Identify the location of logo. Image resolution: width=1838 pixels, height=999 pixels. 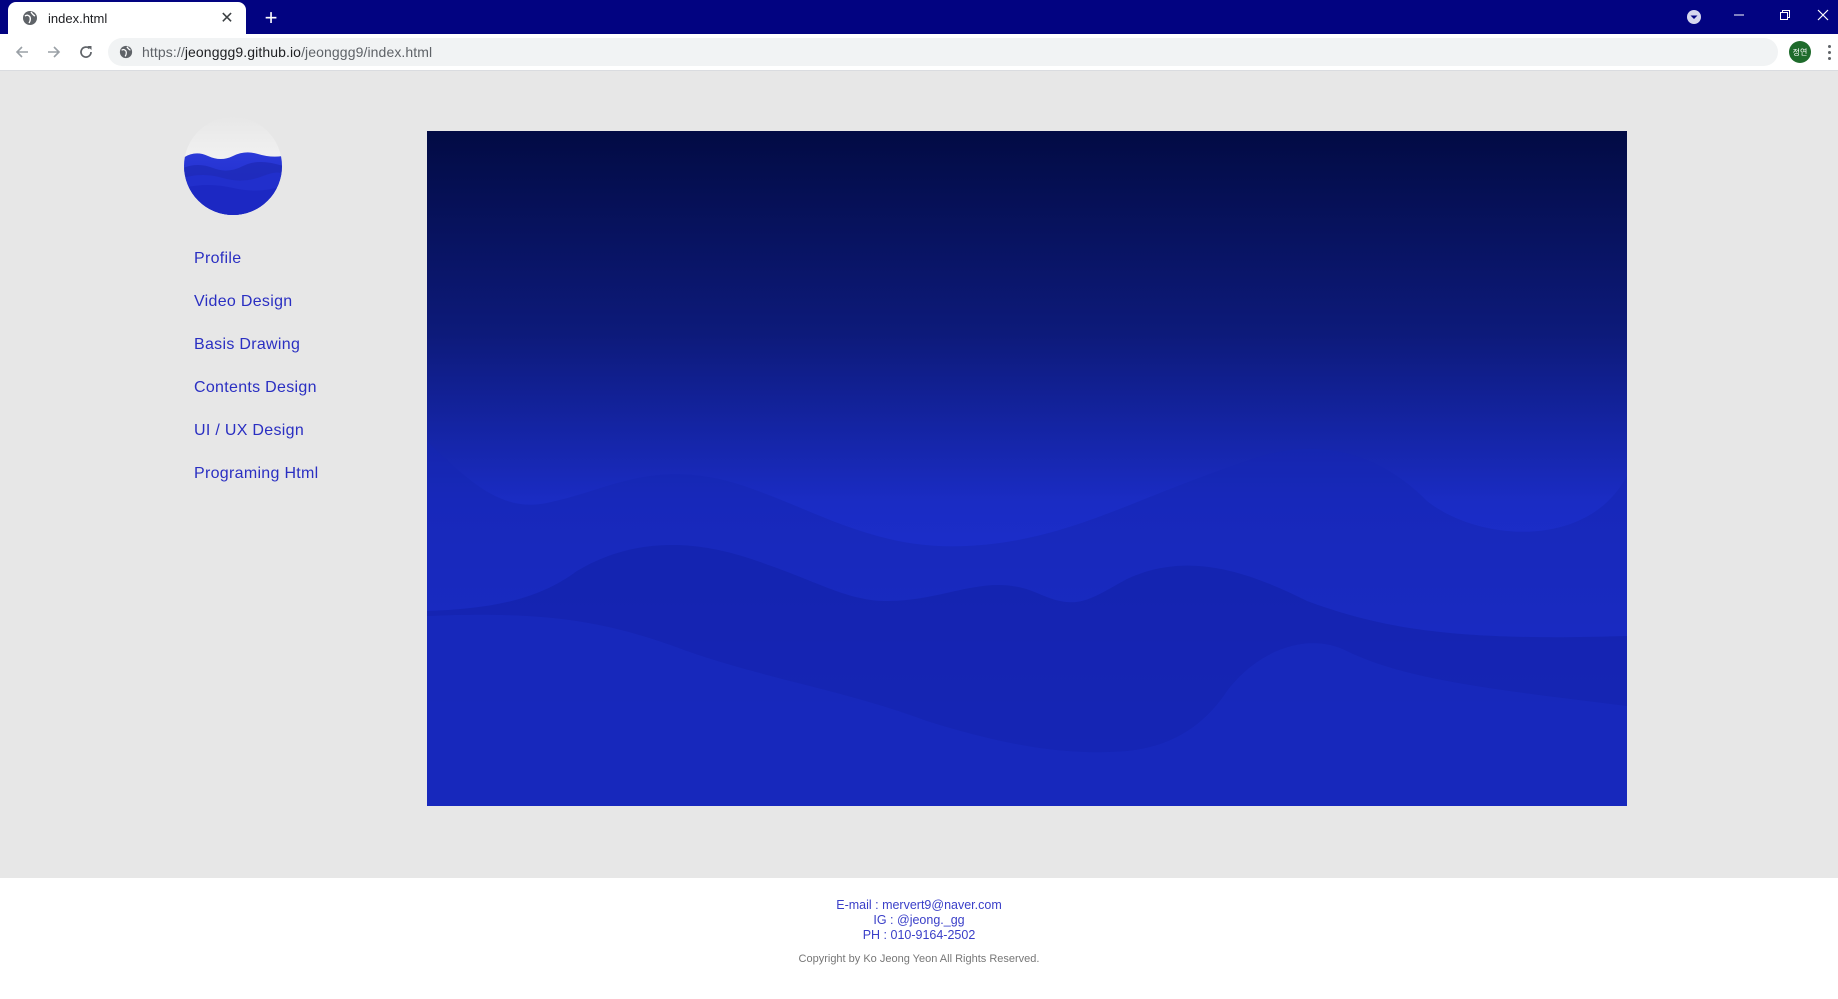
(233, 166).